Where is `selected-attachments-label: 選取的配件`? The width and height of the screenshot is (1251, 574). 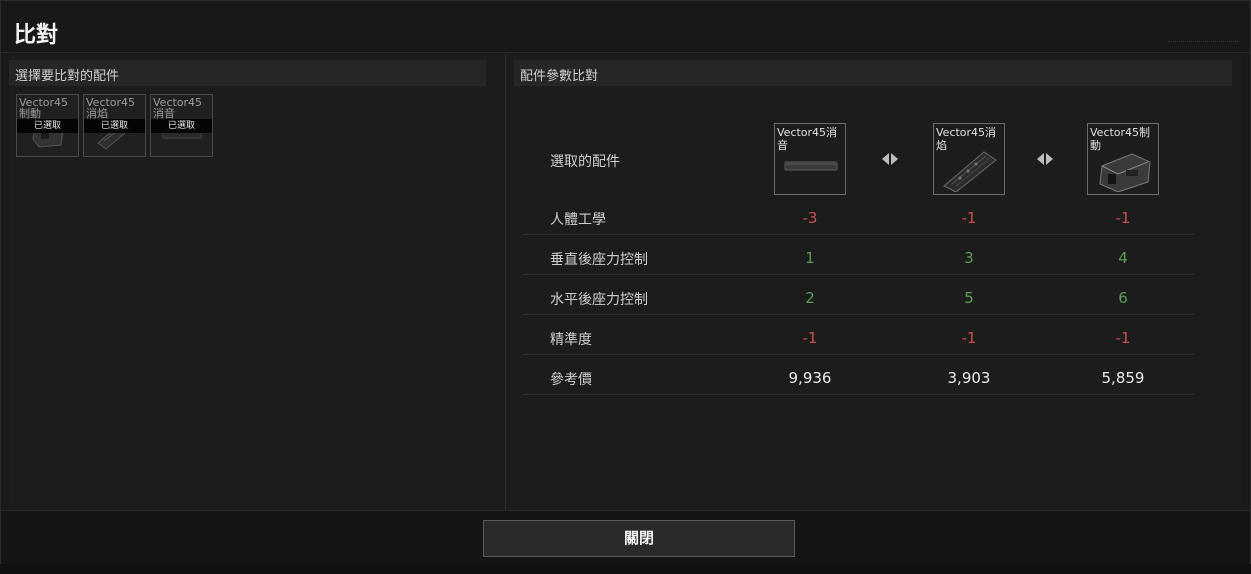
selected-attachments-label: 選取的配件 is located at coordinates (585, 162).